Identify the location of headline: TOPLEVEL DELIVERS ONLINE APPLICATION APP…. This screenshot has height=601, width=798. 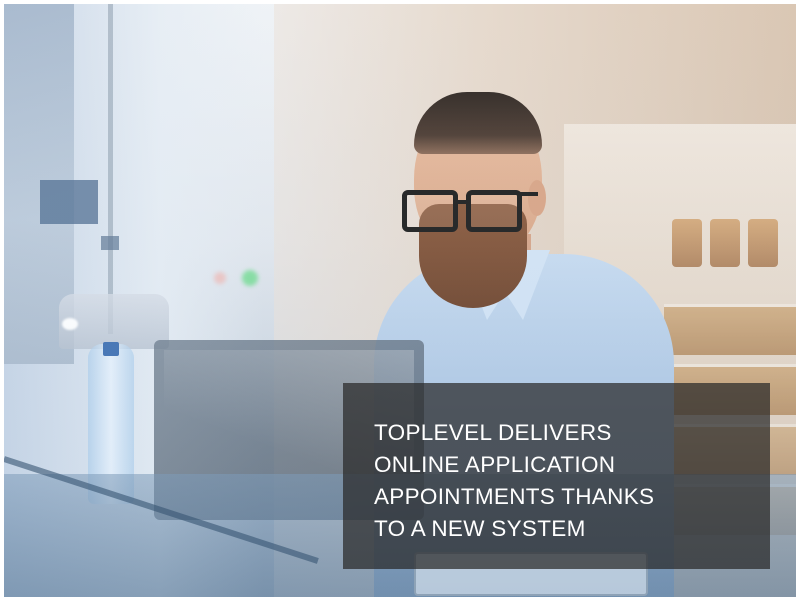
(560, 481).